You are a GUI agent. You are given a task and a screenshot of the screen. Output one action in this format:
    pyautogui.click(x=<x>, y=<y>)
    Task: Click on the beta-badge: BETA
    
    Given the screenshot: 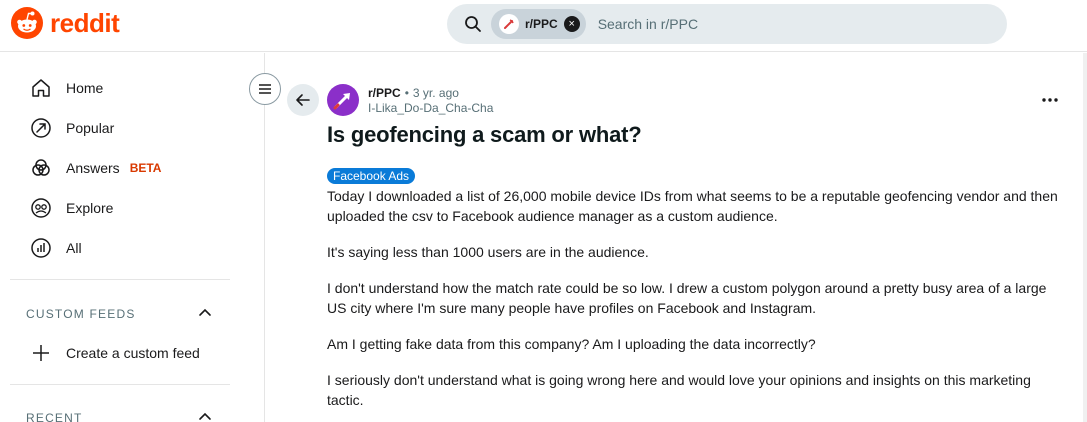 What is the action you would take?
    pyautogui.click(x=145, y=168)
    